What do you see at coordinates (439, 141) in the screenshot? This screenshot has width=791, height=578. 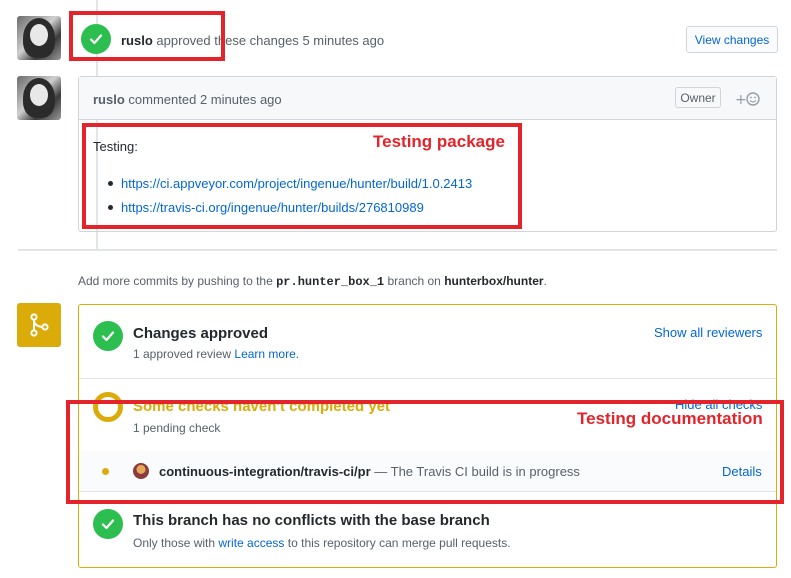 I see `annotation-testing-package: Testing package` at bounding box center [439, 141].